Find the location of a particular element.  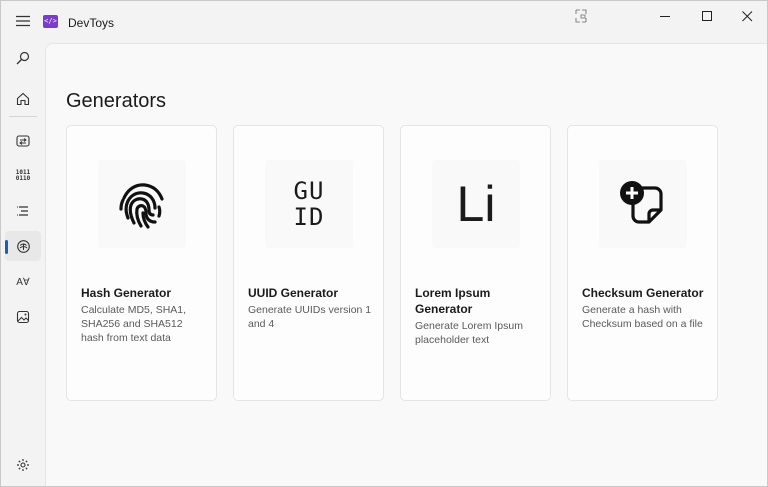

card-description: Generate Lorem Ipsum placeholder text is located at coordinates (469, 333).